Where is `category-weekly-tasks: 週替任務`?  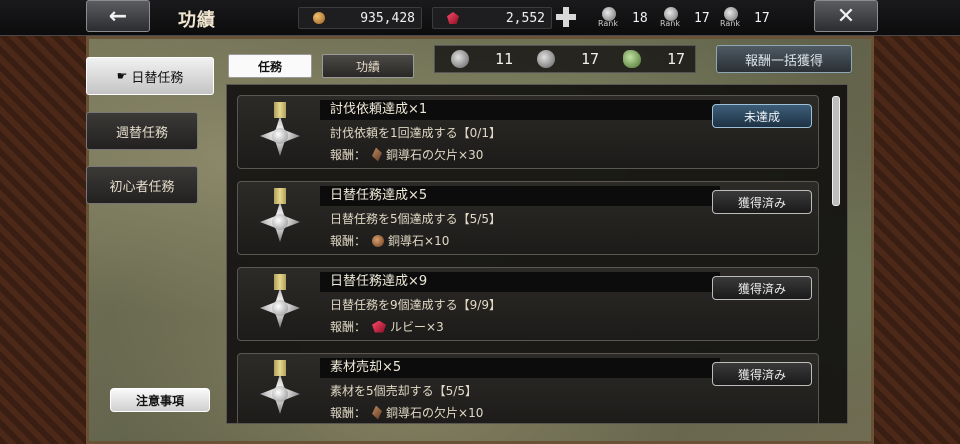 category-weekly-tasks: 週替任務 is located at coordinates (142, 131).